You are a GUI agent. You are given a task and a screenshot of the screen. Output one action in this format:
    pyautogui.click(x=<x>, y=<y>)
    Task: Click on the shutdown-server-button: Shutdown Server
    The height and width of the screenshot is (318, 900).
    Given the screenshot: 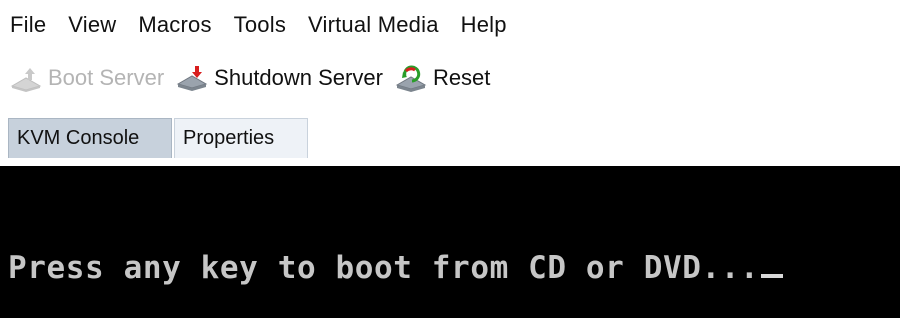 What is the action you would take?
    pyautogui.click(x=278, y=78)
    